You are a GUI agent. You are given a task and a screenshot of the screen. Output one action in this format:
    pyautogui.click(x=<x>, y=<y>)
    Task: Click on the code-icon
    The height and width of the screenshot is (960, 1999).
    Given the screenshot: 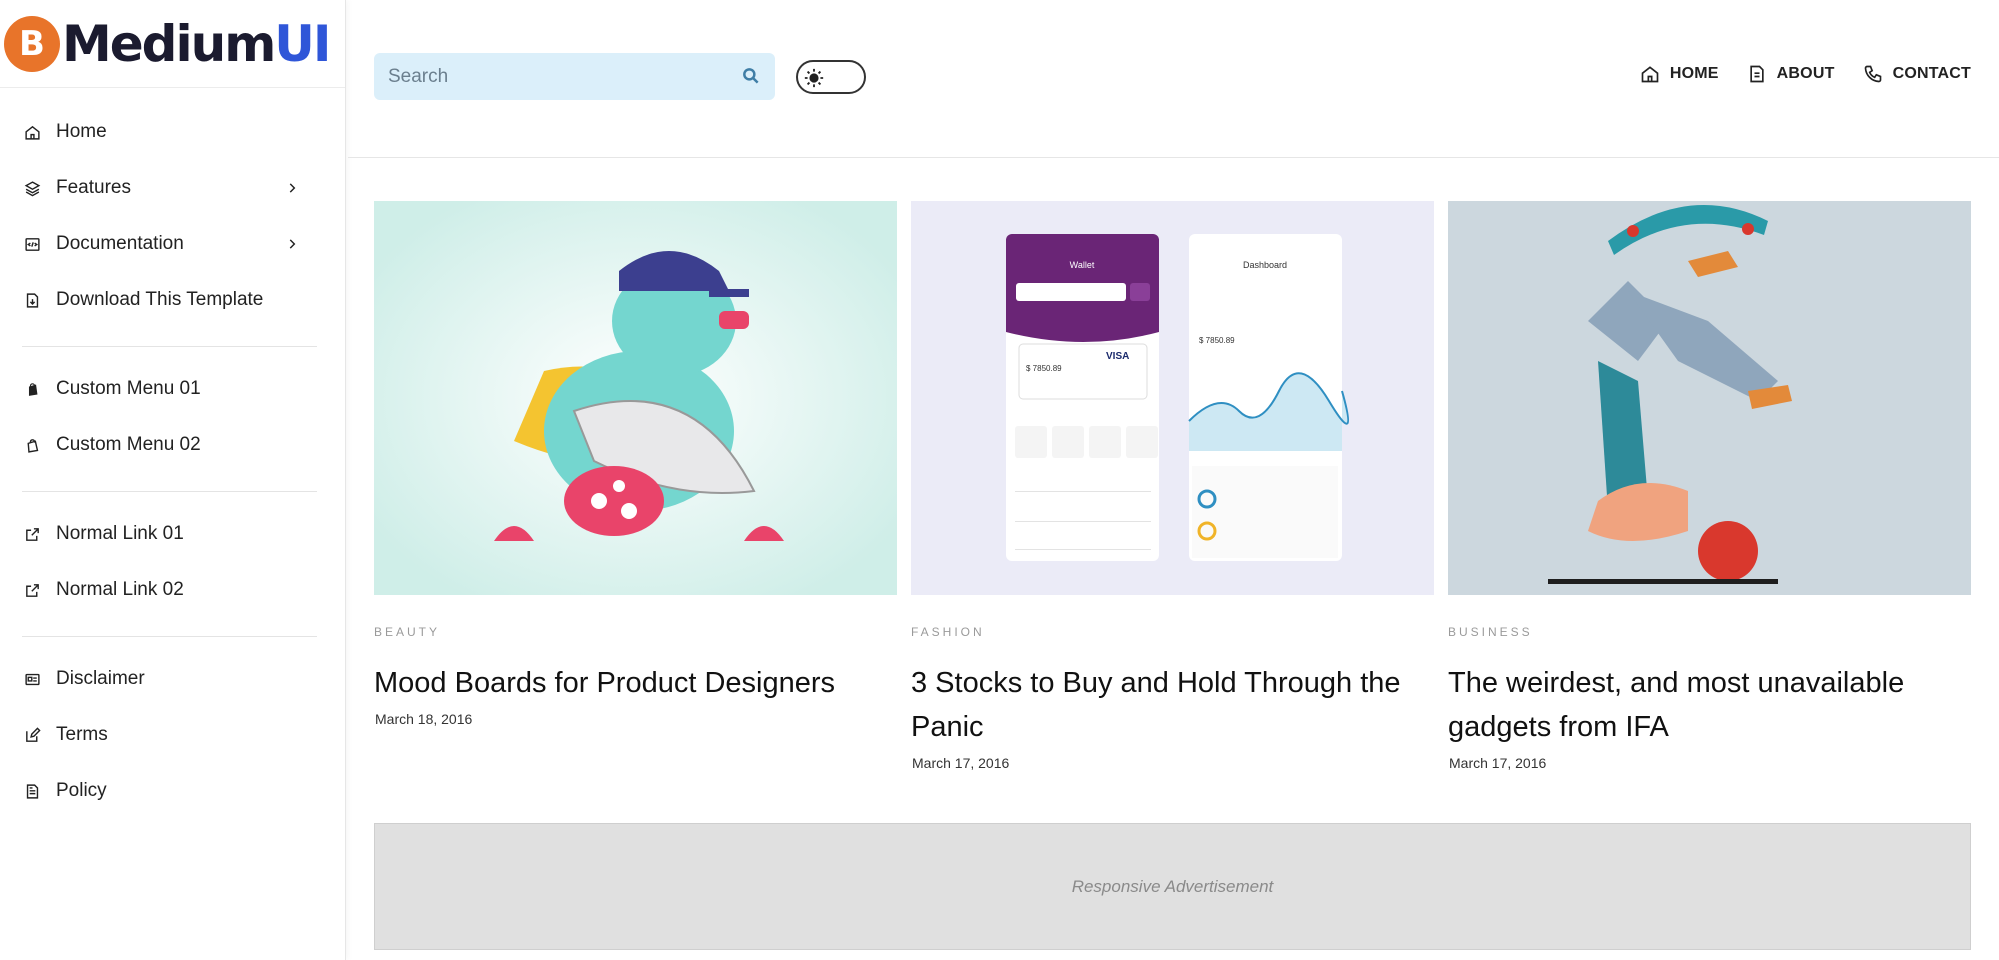 What is the action you would take?
    pyautogui.click(x=32, y=244)
    